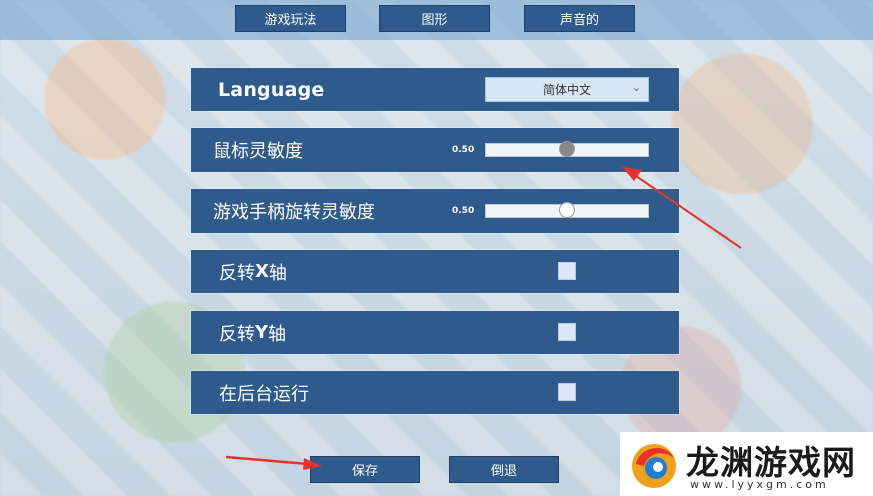 This screenshot has height=496, width=873. What do you see at coordinates (771, 462) in the screenshot?
I see `watermark-text: 龙渊游戏网` at bounding box center [771, 462].